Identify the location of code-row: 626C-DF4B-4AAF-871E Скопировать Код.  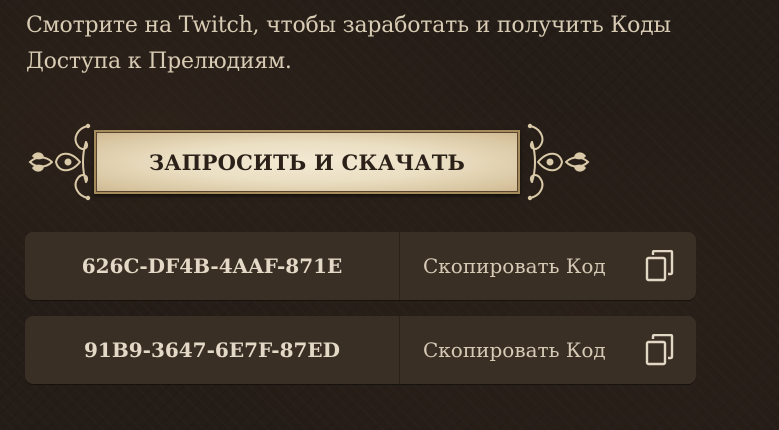
(360, 266).